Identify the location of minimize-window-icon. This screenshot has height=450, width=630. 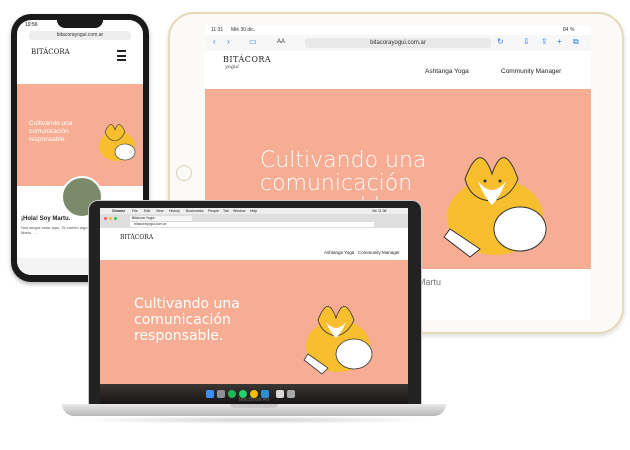
(110, 218).